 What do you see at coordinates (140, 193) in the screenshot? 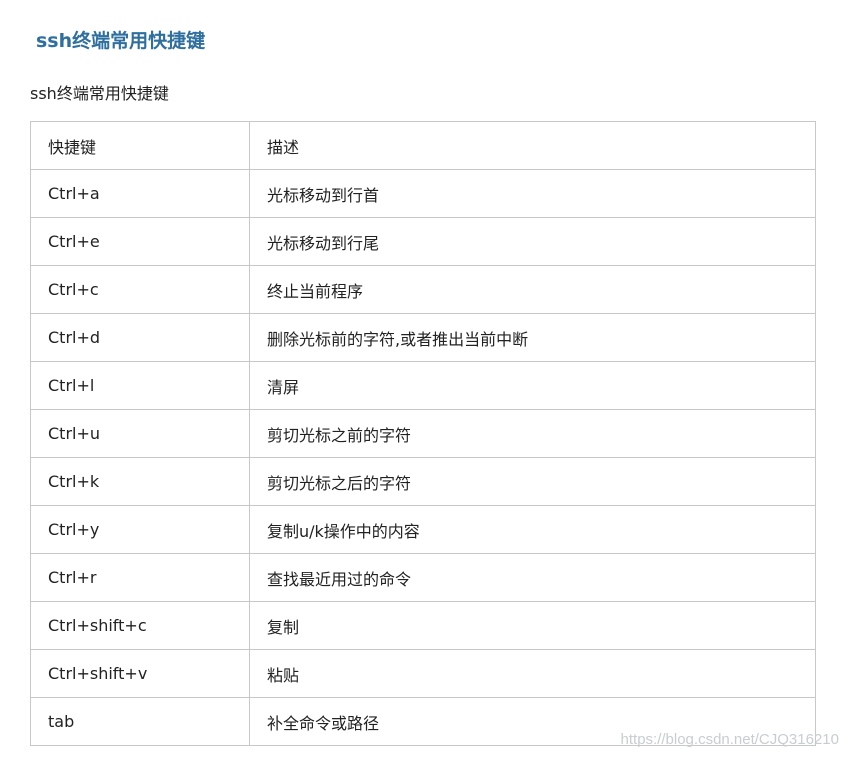
I see `shortcut-cell: Ctrl+a` at bounding box center [140, 193].